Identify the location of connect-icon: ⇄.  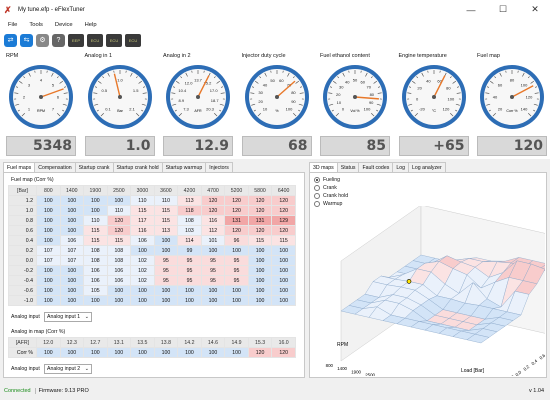
(10, 40).